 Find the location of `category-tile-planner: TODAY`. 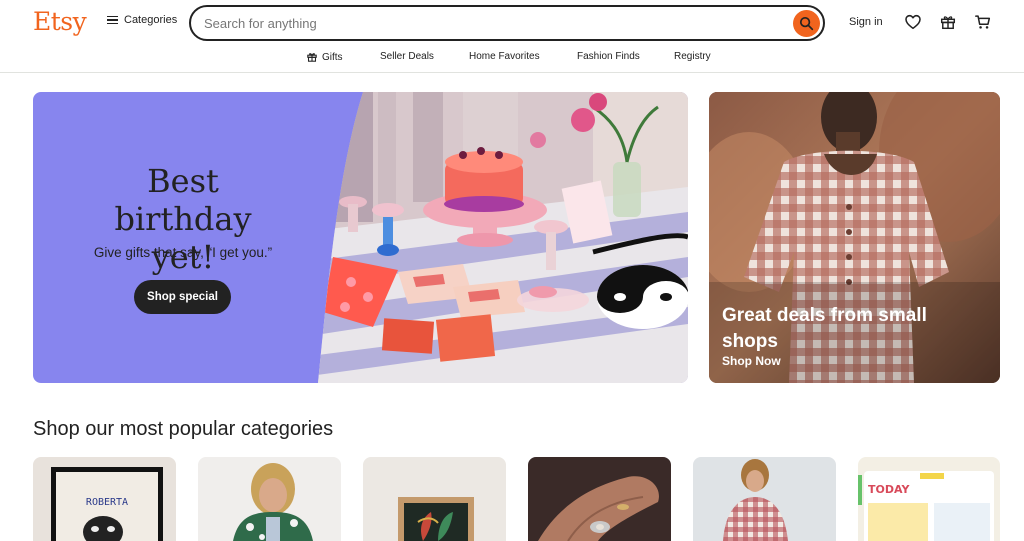

category-tile-planner: TODAY is located at coordinates (929, 499).